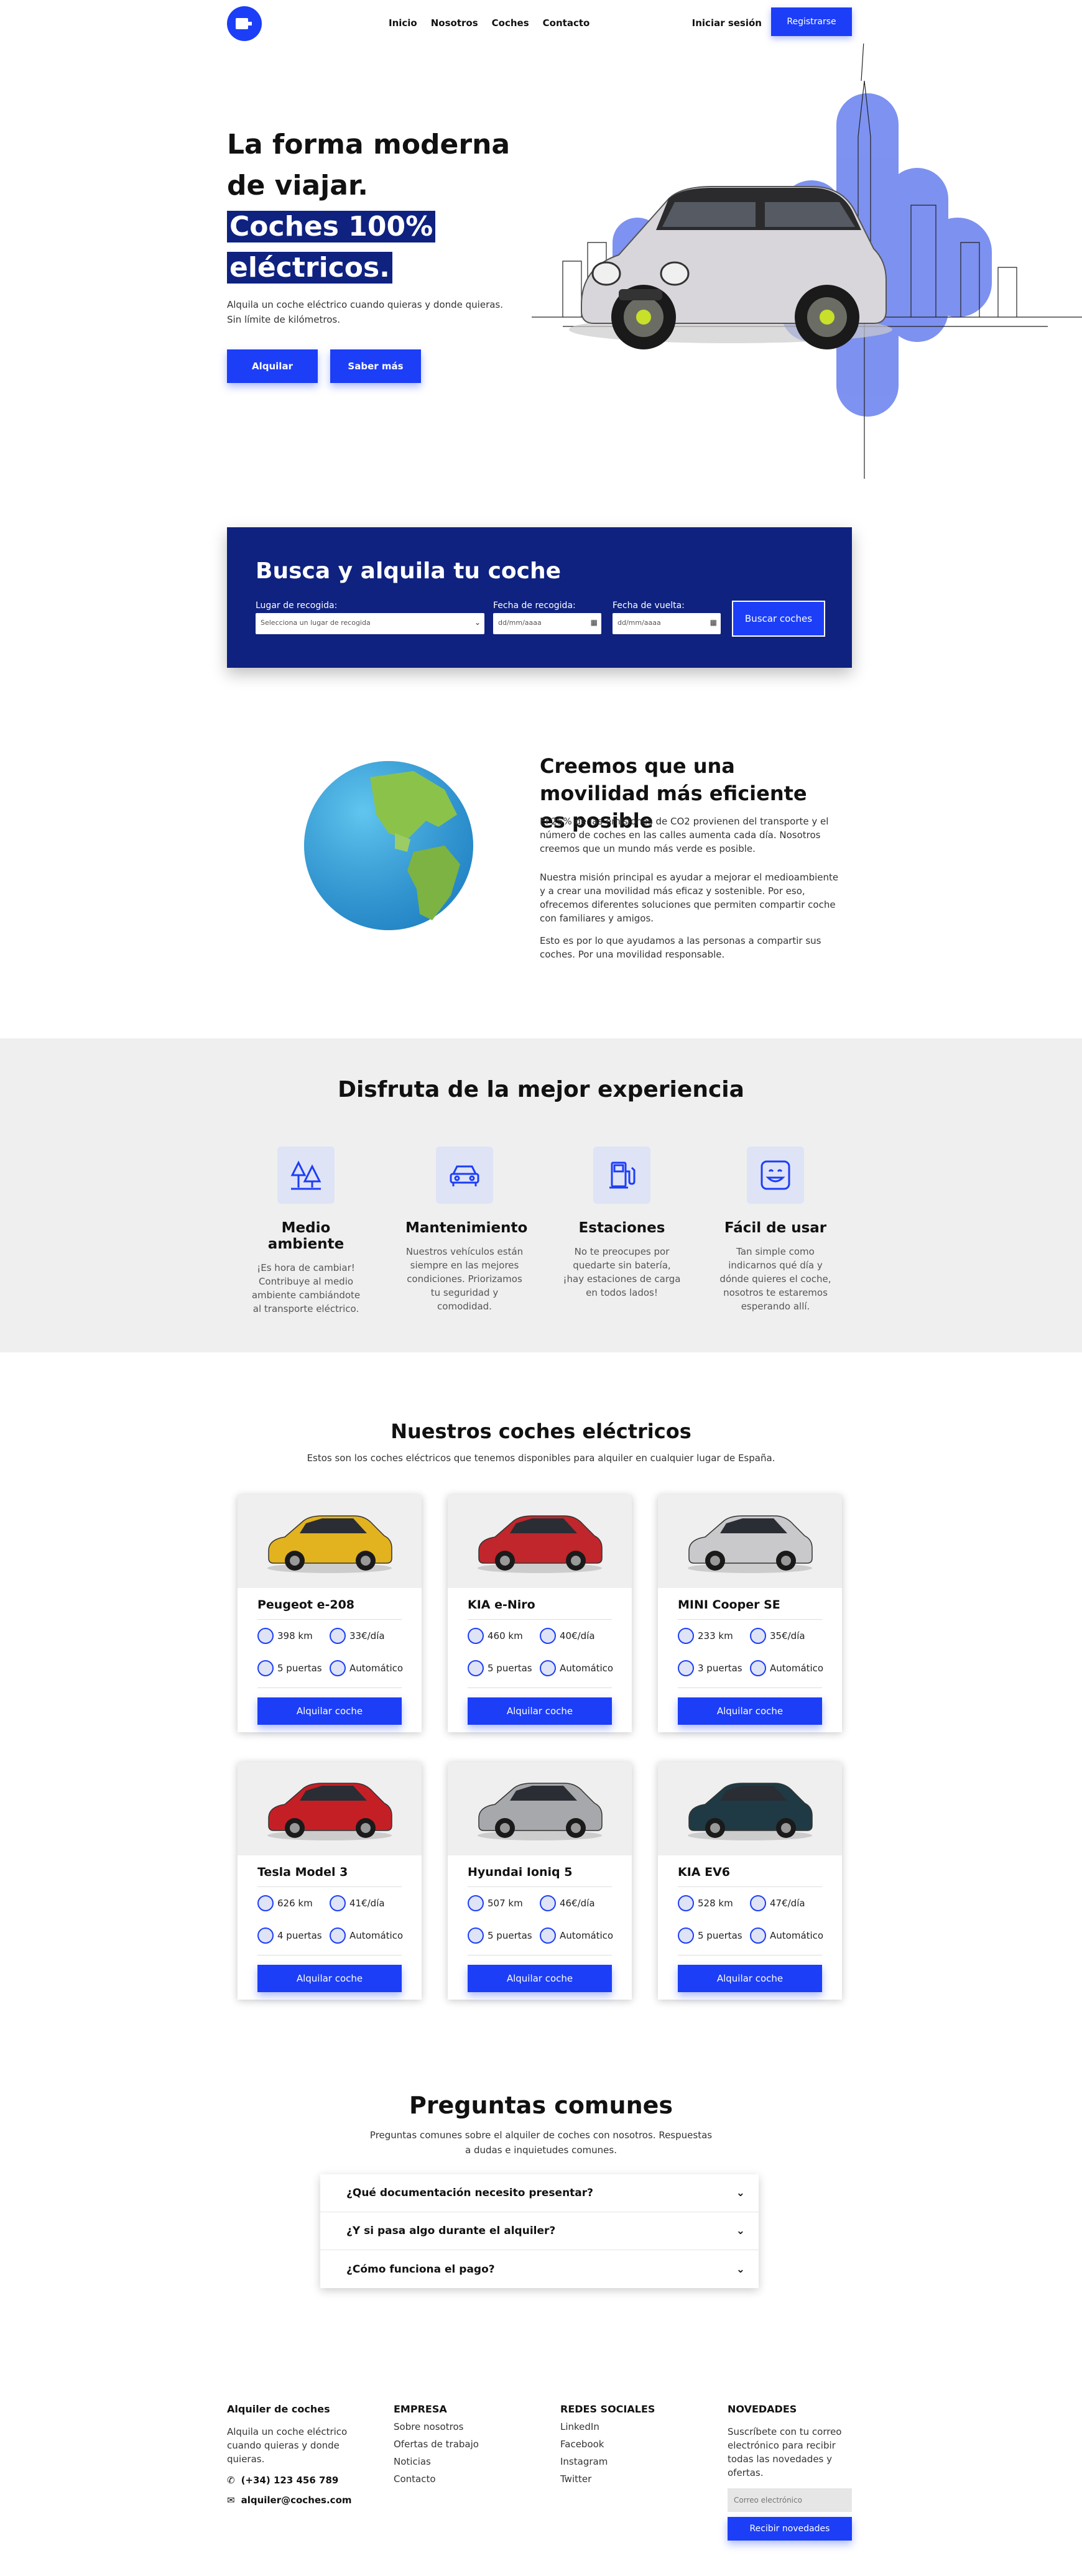 The image size is (1082, 2576). I want to click on learn-more-button: Saber más, so click(375, 366).